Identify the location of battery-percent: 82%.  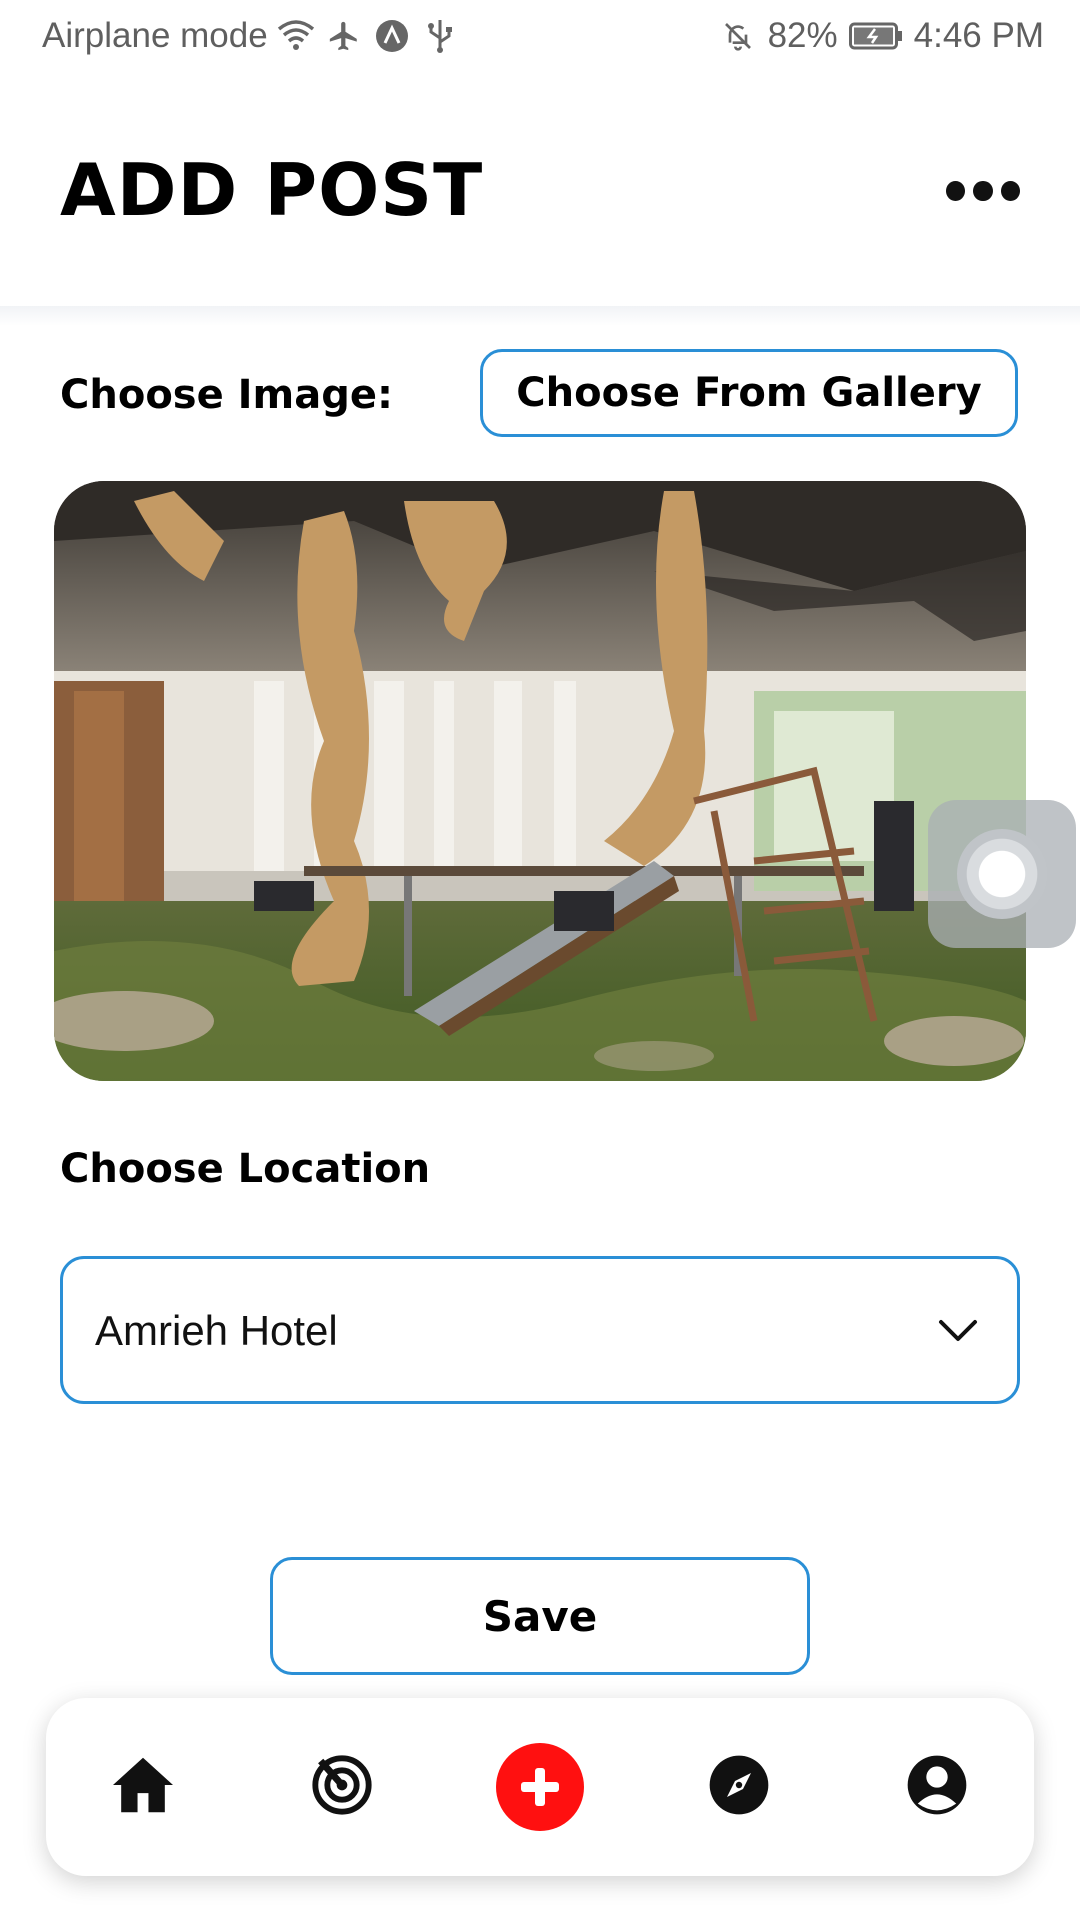
(802, 35).